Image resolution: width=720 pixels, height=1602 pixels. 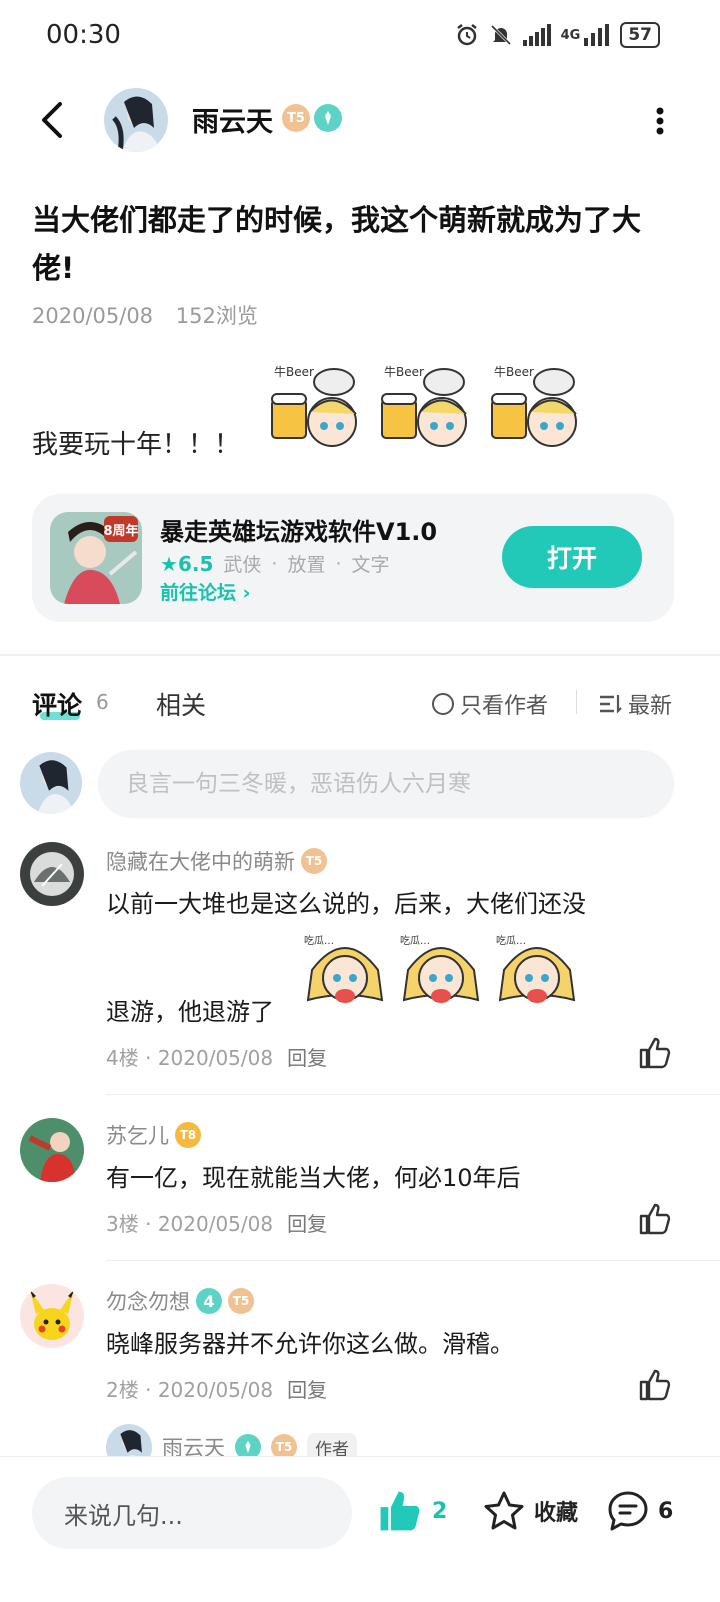 What do you see at coordinates (275, 564) in the screenshot?
I see `app-rating-row: ★6.5 武侠 · 放置 · 文字` at bounding box center [275, 564].